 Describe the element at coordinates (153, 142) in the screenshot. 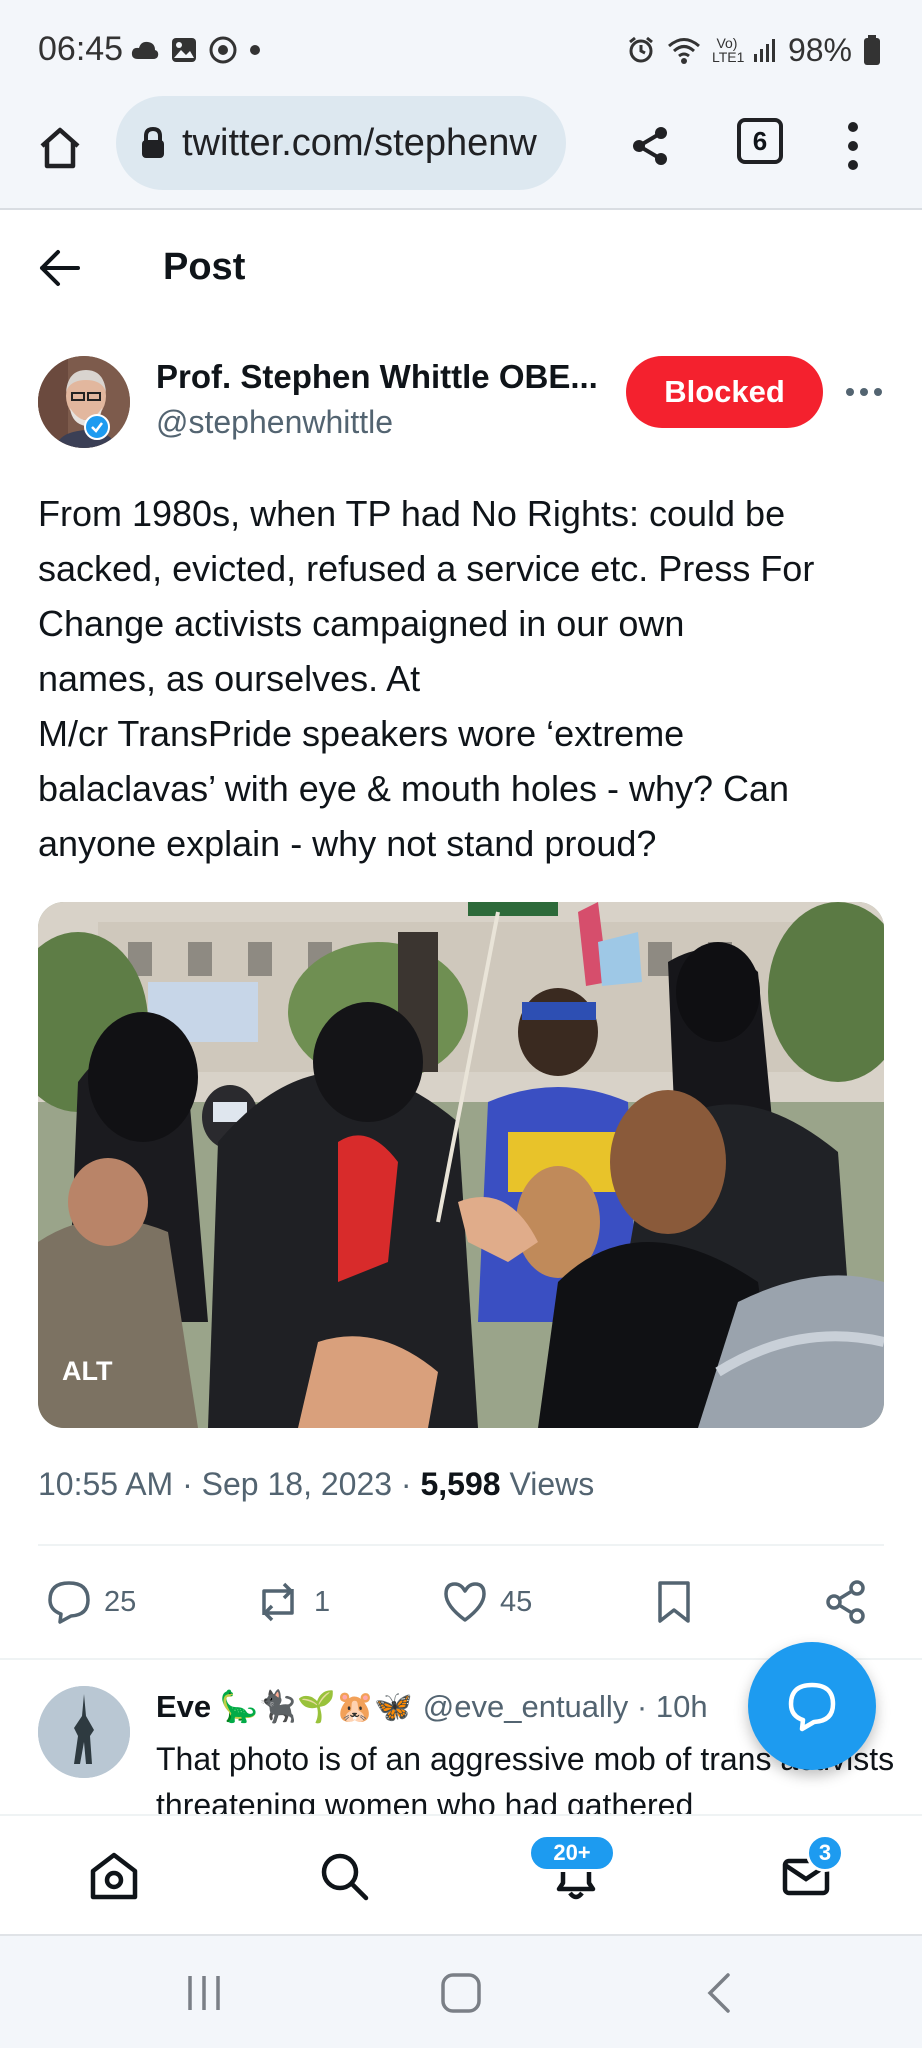

I see `lock-icon` at that location.